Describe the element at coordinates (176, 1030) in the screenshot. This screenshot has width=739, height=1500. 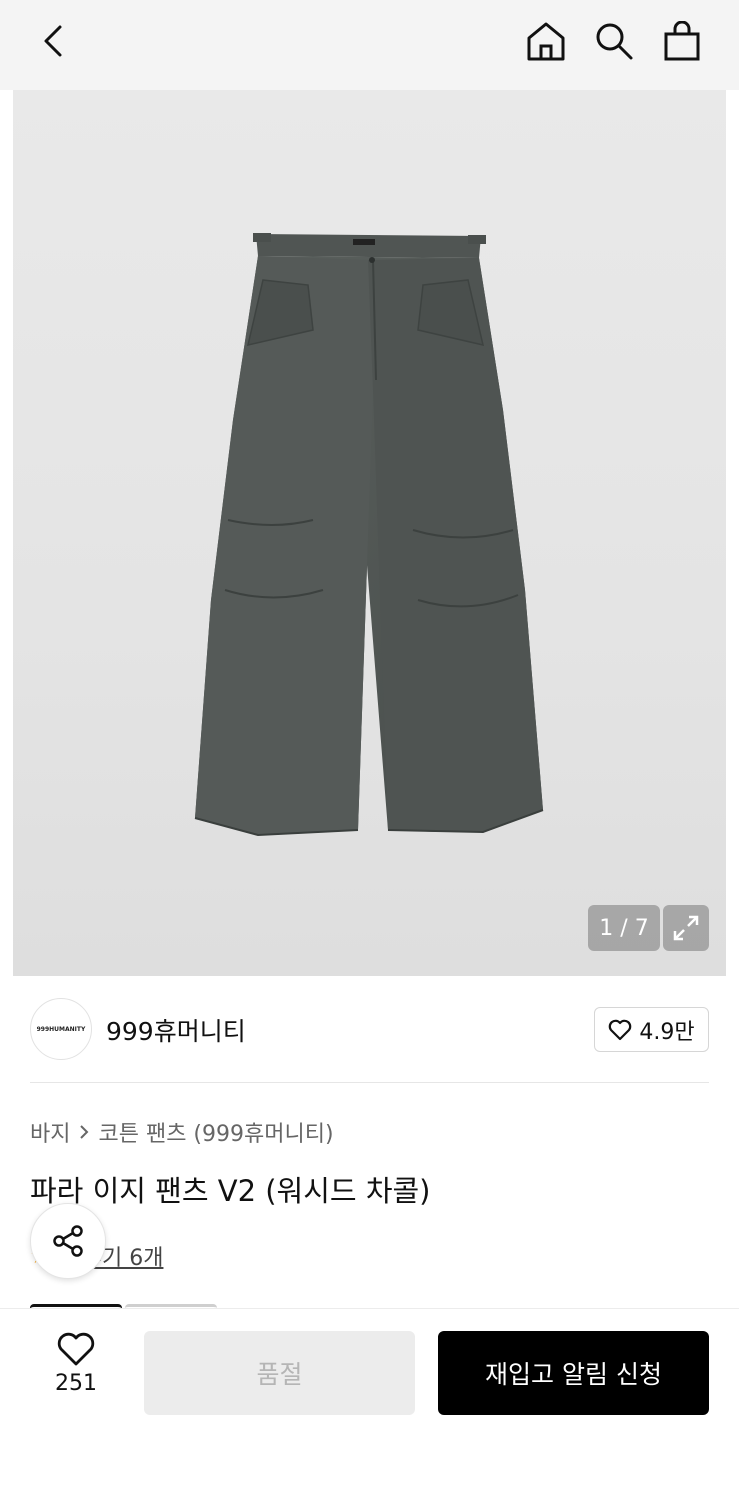
I see `brand-name: 999휴머니티` at that location.